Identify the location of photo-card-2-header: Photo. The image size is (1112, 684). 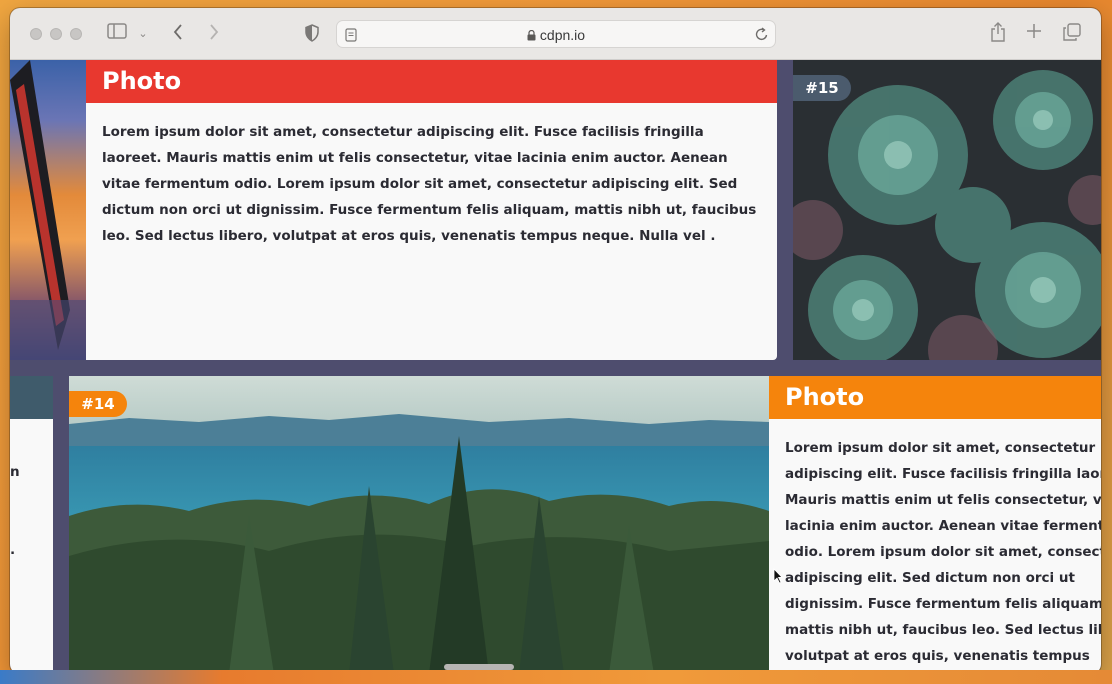
(935, 397).